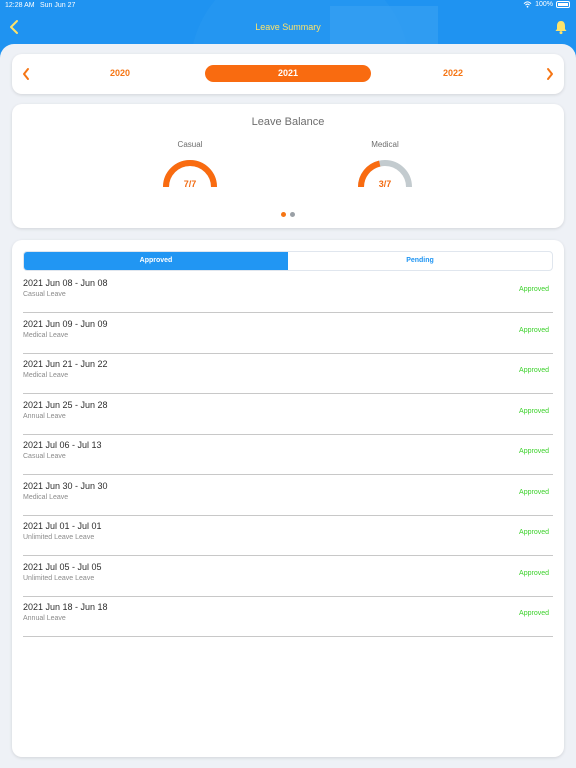  What do you see at coordinates (453, 73) in the screenshot?
I see `year-next: 2022` at bounding box center [453, 73].